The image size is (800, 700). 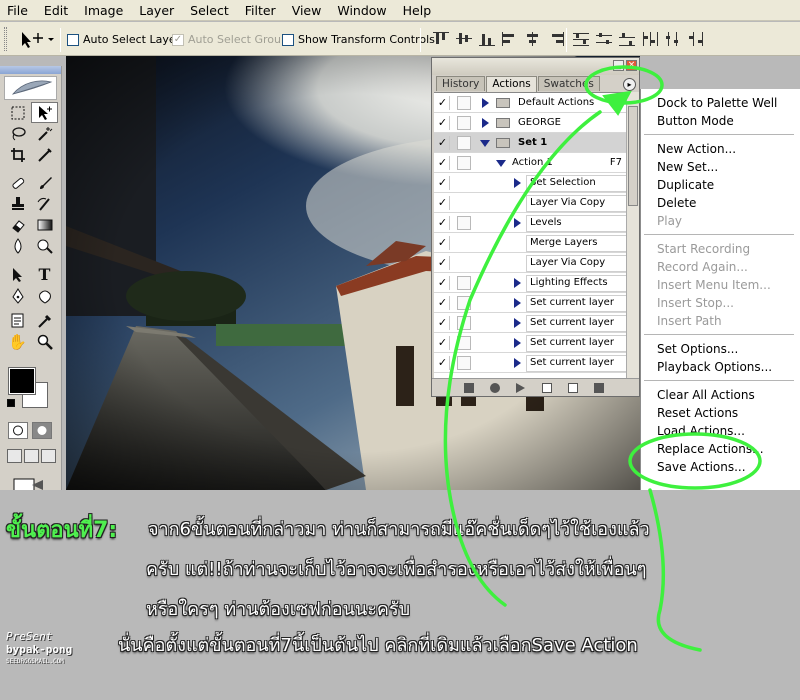 What do you see at coordinates (530, 243) in the screenshot?
I see `command-row: ✓ Merge Layers` at bounding box center [530, 243].